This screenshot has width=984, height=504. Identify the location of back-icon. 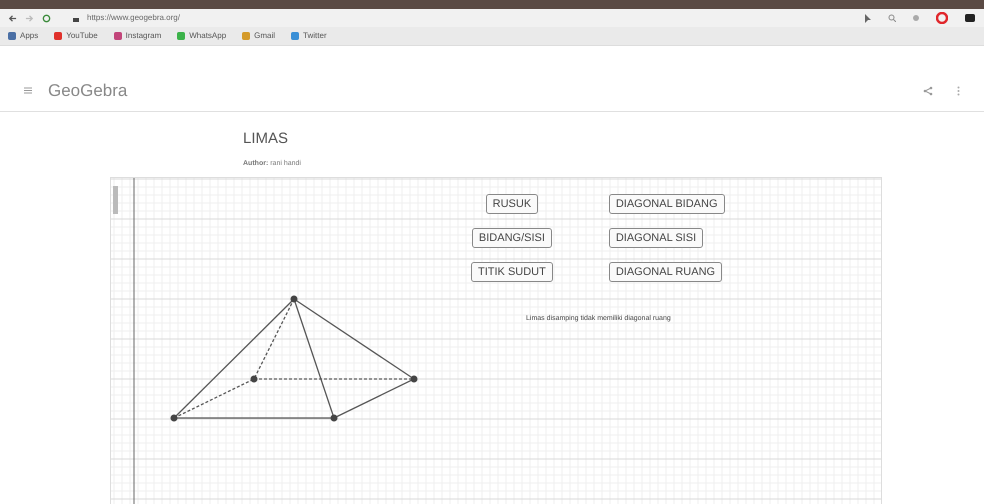
(12, 18).